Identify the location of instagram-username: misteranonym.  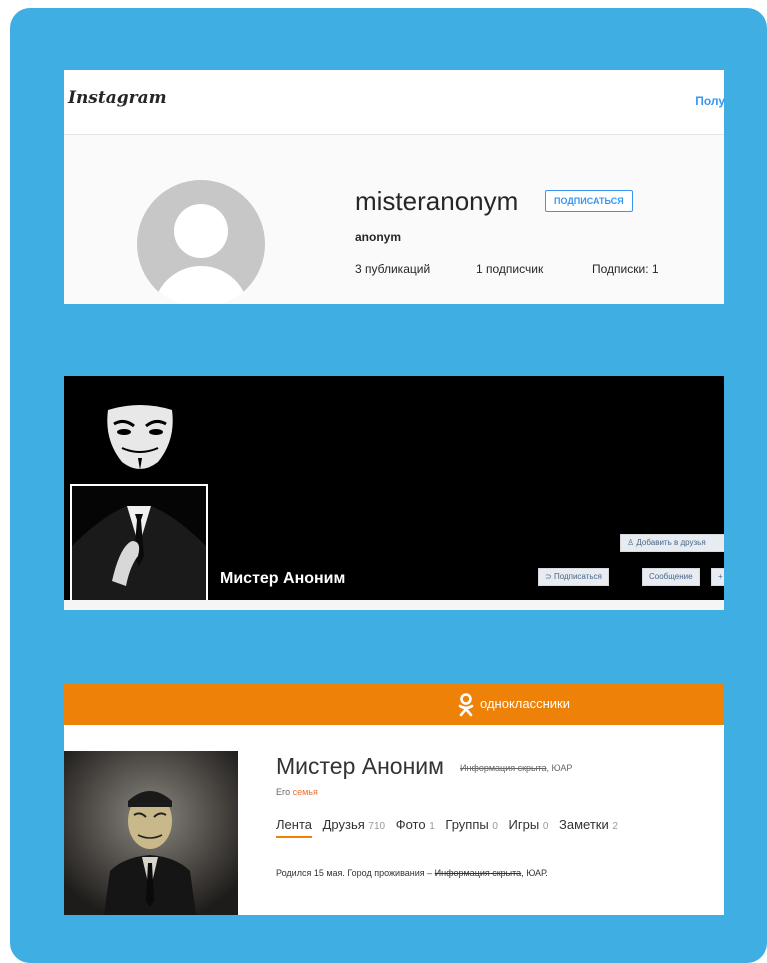
(437, 201).